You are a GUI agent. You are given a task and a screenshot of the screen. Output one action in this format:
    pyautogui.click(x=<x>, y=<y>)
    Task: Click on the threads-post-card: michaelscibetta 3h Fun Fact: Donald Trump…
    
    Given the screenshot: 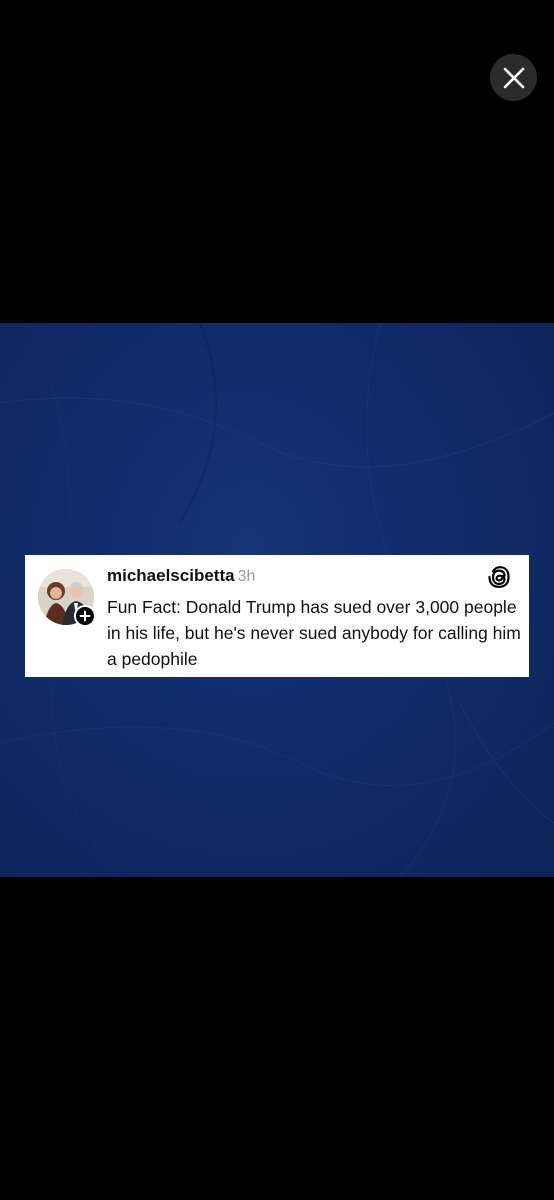 What is the action you would take?
    pyautogui.click(x=277, y=616)
    